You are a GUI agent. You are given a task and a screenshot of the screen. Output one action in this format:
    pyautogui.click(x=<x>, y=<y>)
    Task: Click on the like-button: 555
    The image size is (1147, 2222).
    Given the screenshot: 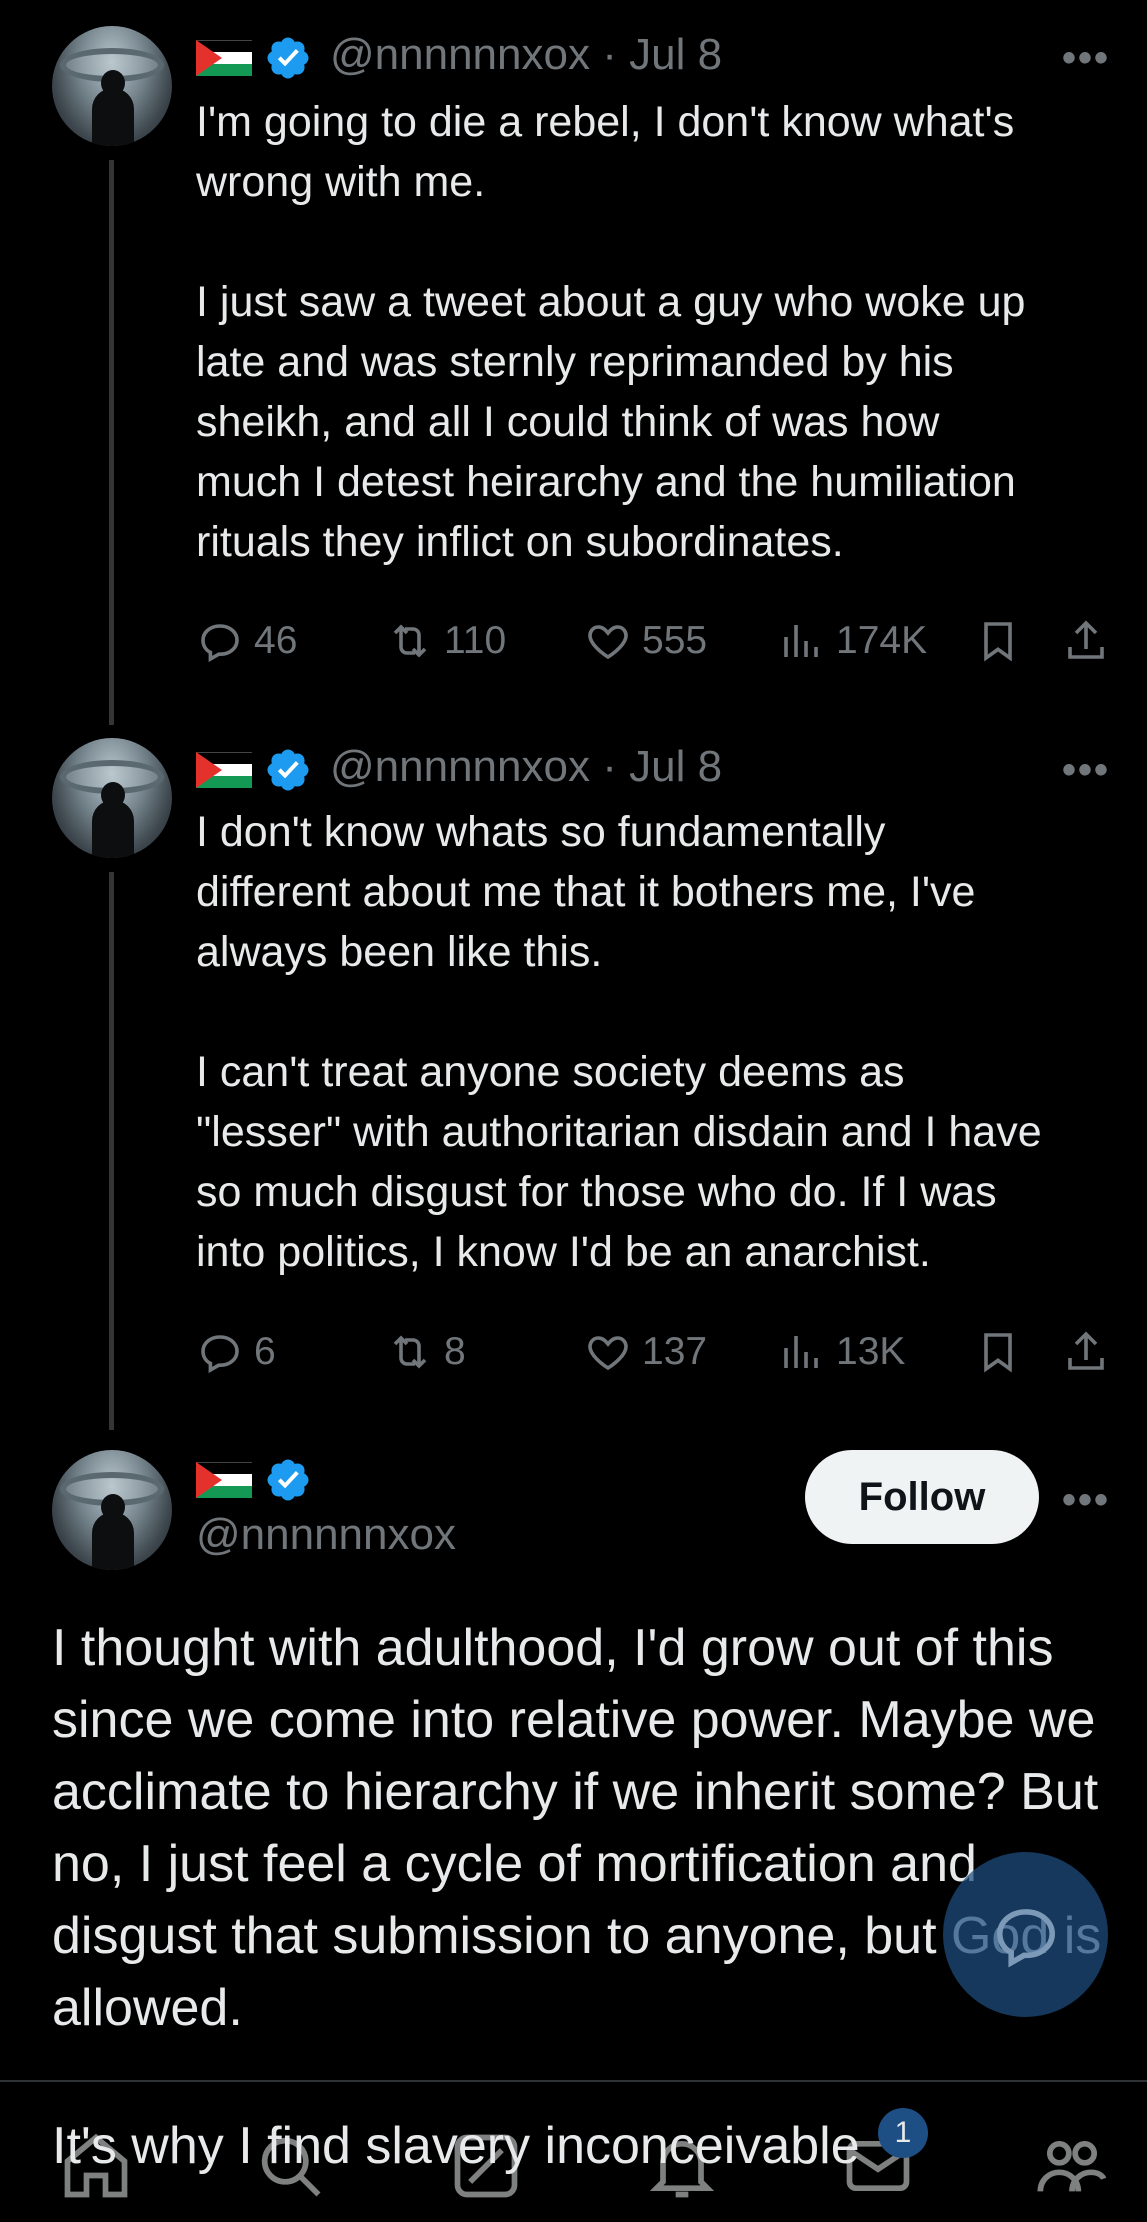 What is the action you would take?
    pyautogui.click(x=645, y=641)
    